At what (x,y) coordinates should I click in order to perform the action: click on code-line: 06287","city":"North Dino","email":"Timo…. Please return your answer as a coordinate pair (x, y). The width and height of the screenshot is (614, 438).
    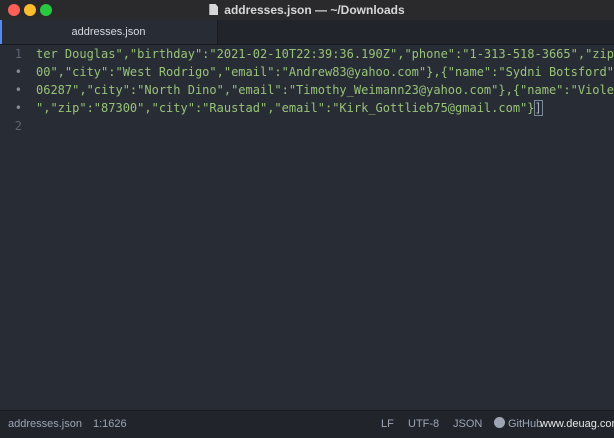
    Looking at the image, I should click on (325, 90).